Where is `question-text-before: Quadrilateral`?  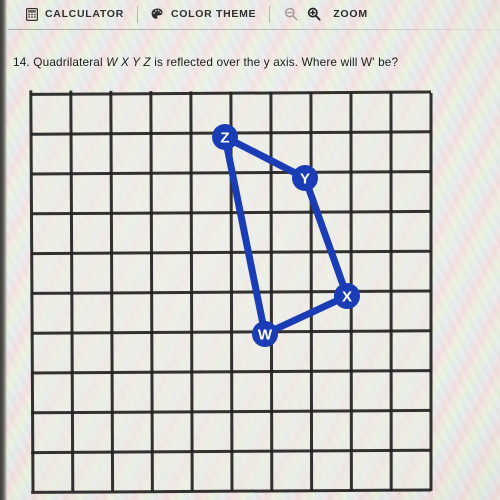 question-text-before: Quadrilateral is located at coordinates (68, 62).